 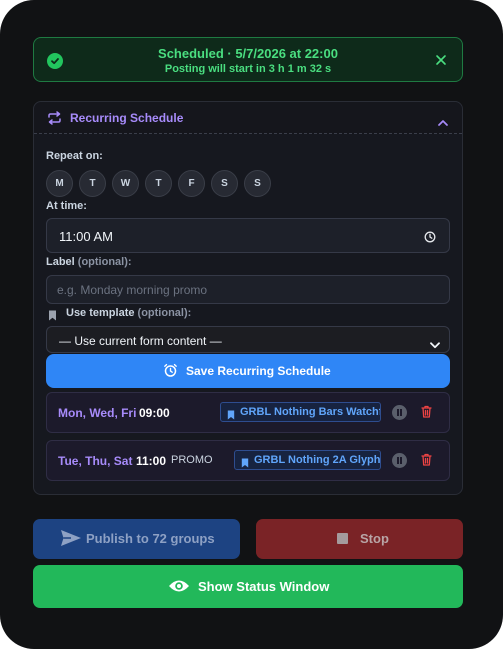 What do you see at coordinates (74, 156) in the screenshot?
I see `repeat-on-label: Repeat on:` at bounding box center [74, 156].